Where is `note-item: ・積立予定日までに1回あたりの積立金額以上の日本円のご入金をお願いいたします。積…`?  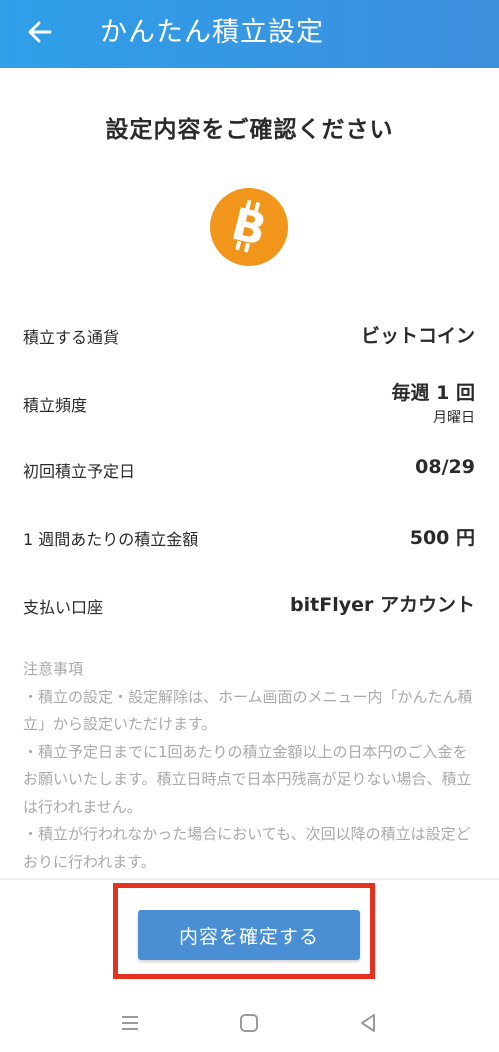
note-item: ・積立予定日までに1回あたりの積立金額以上の日本円のご入金をお願いいたします。積… is located at coordinates (247, 779).